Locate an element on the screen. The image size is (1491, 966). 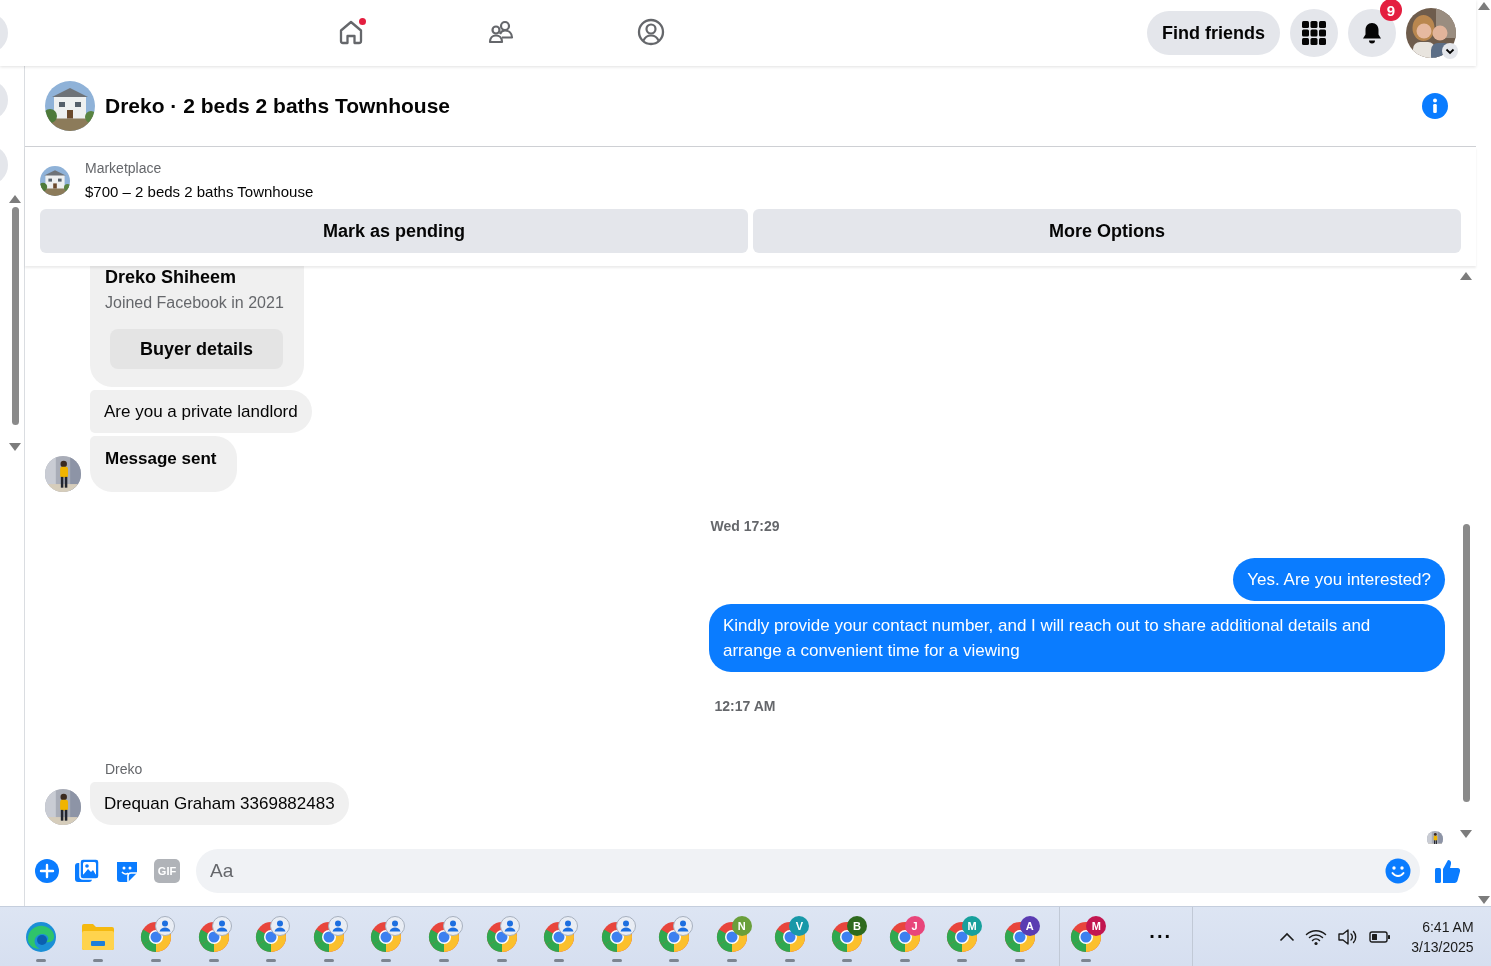
account-button is located at coordinates (1431, 33).